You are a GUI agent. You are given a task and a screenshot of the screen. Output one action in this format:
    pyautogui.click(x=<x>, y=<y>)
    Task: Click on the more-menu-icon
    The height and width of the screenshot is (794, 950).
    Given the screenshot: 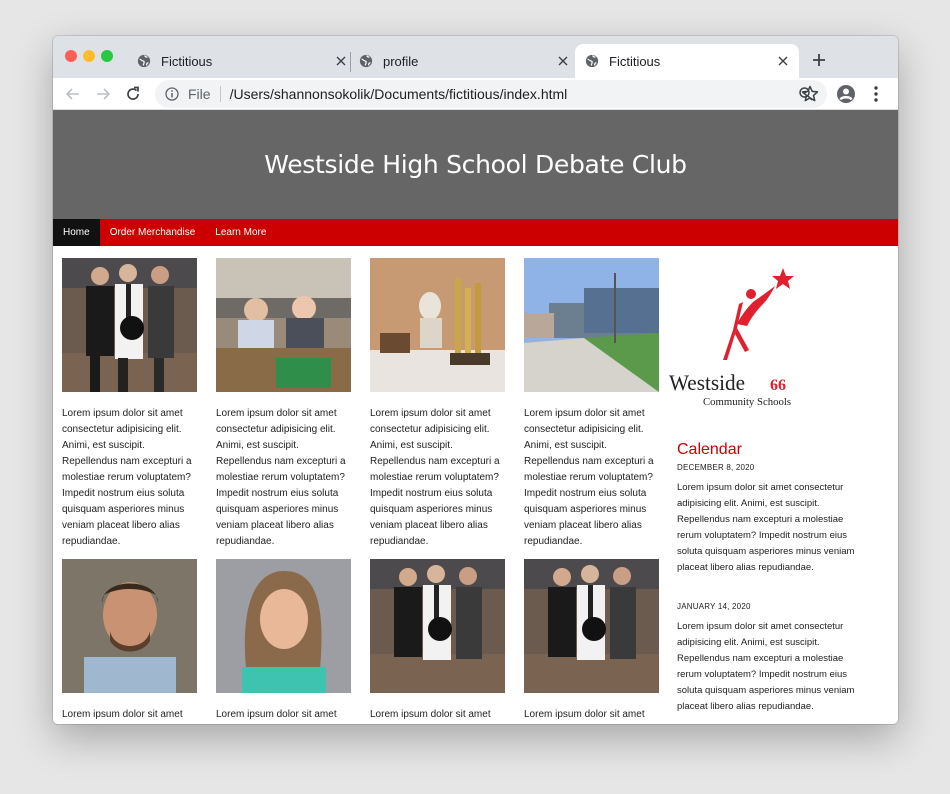 What is the action you would take?
    pyautogui.click(x=876, y=94)
    